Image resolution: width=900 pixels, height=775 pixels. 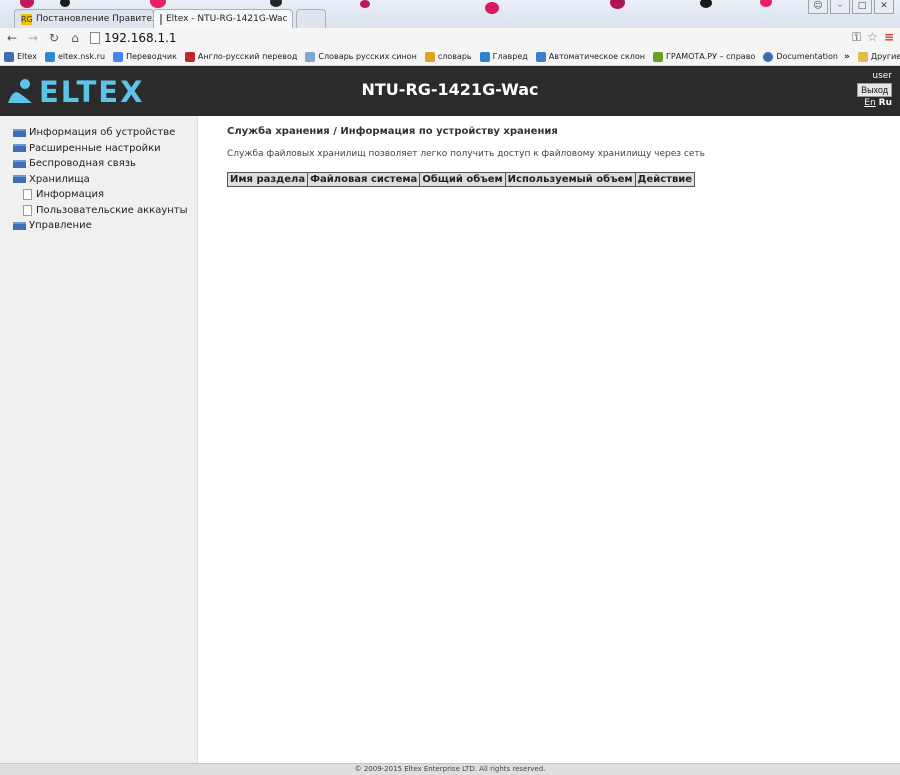 What do you see at coordinates (54, 38) in the screenshot?
I see `reload-icon: ↻` at bounding box center [54, 38].